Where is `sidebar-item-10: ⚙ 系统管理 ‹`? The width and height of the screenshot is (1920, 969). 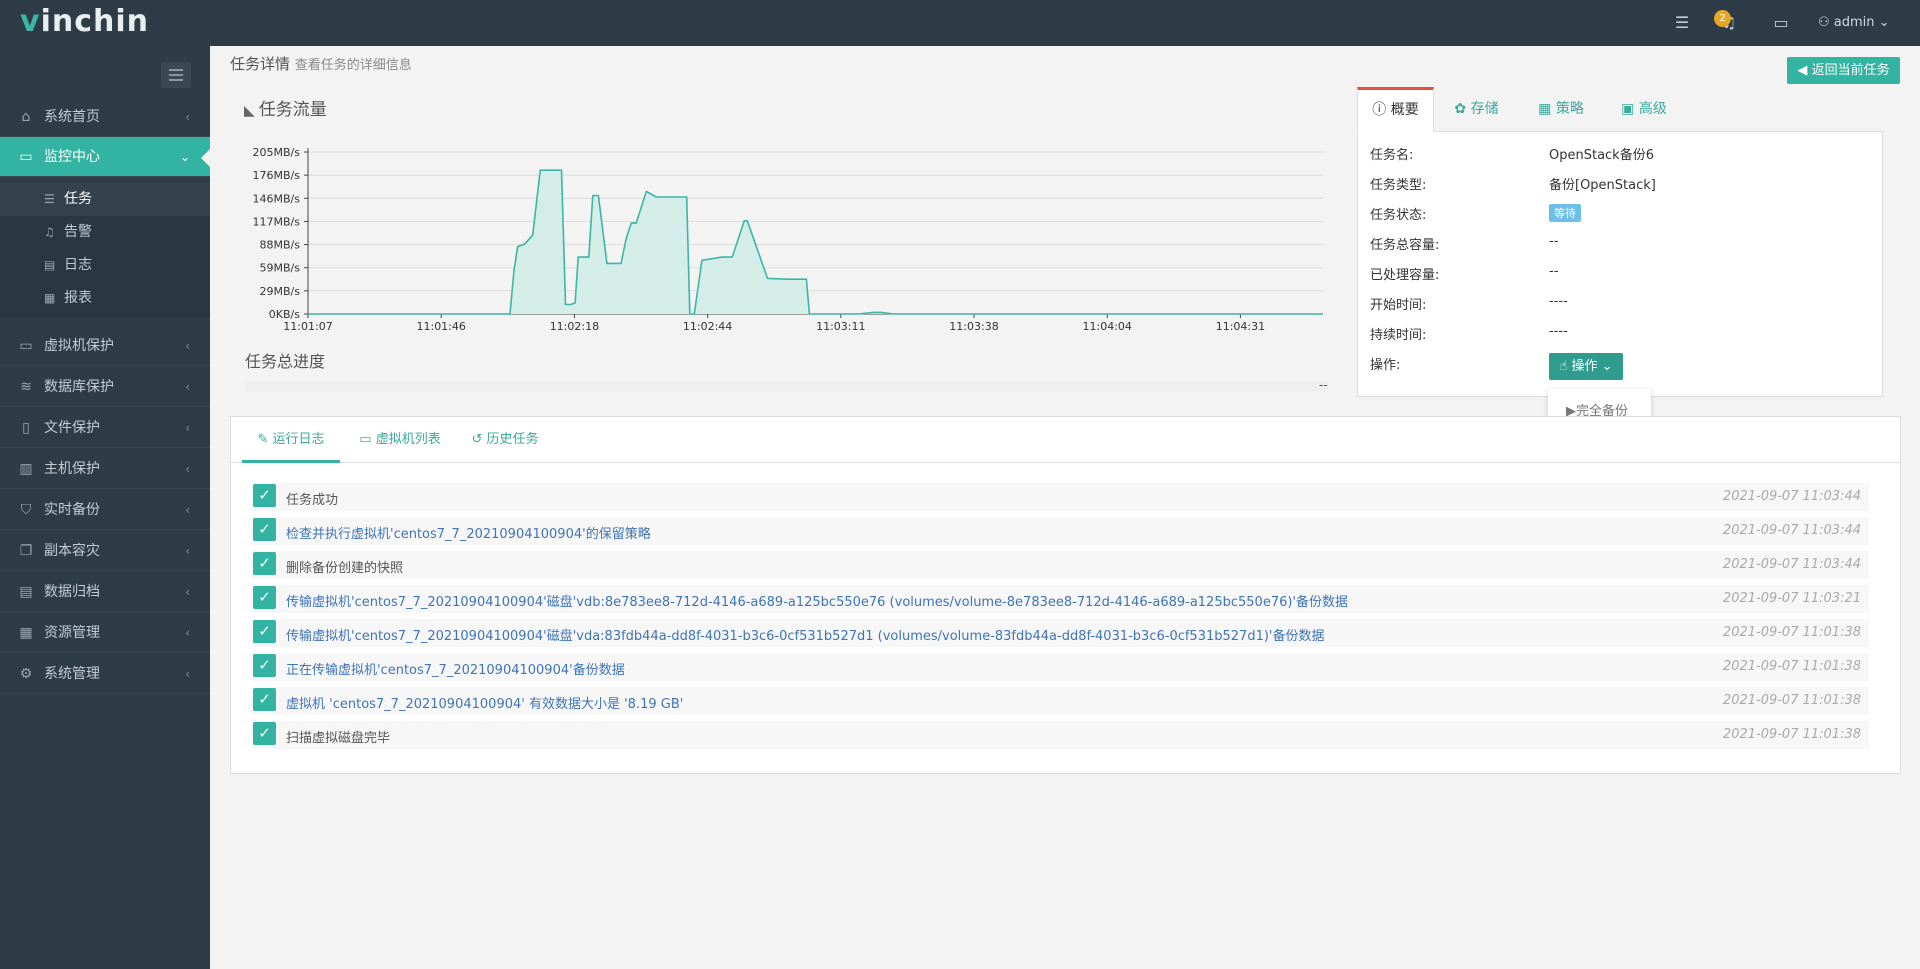
sidebar-item-10: ⚙ 系统管理 ‹ is located at coordinates (105, 674).